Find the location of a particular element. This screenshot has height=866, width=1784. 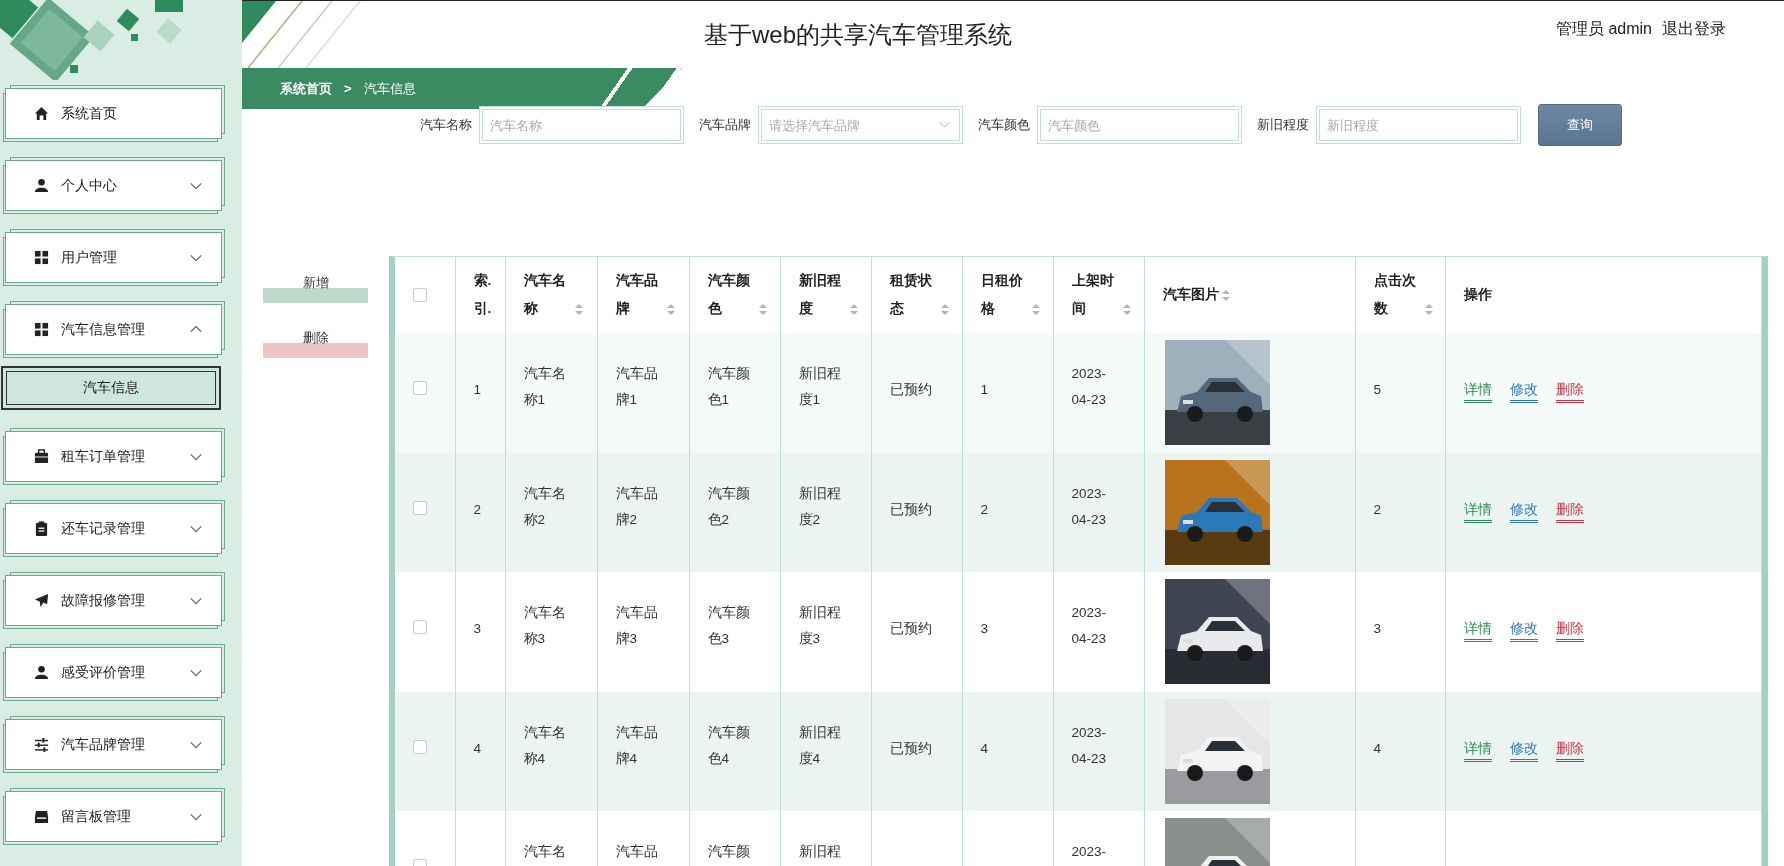

page-title: 基于web的共享汽车管理系统 is located at coordinates (858, 34).